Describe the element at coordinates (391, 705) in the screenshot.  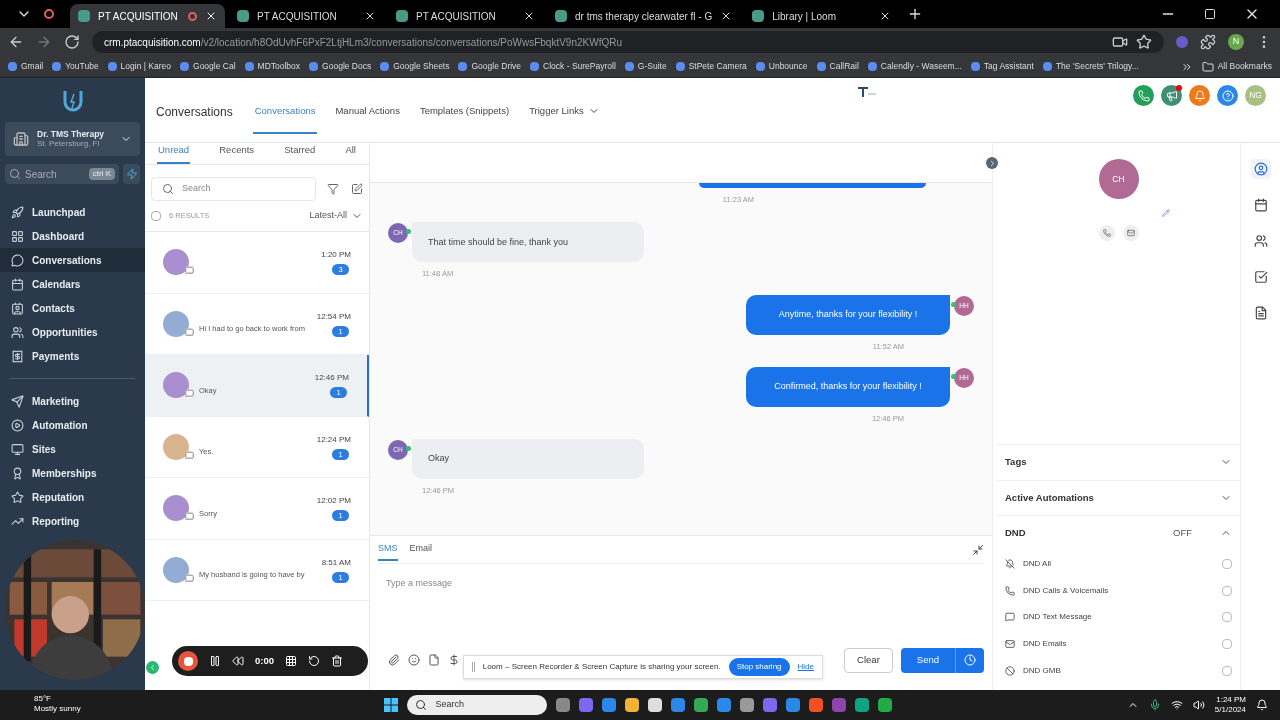
I see `windows-start-icon` at that location.